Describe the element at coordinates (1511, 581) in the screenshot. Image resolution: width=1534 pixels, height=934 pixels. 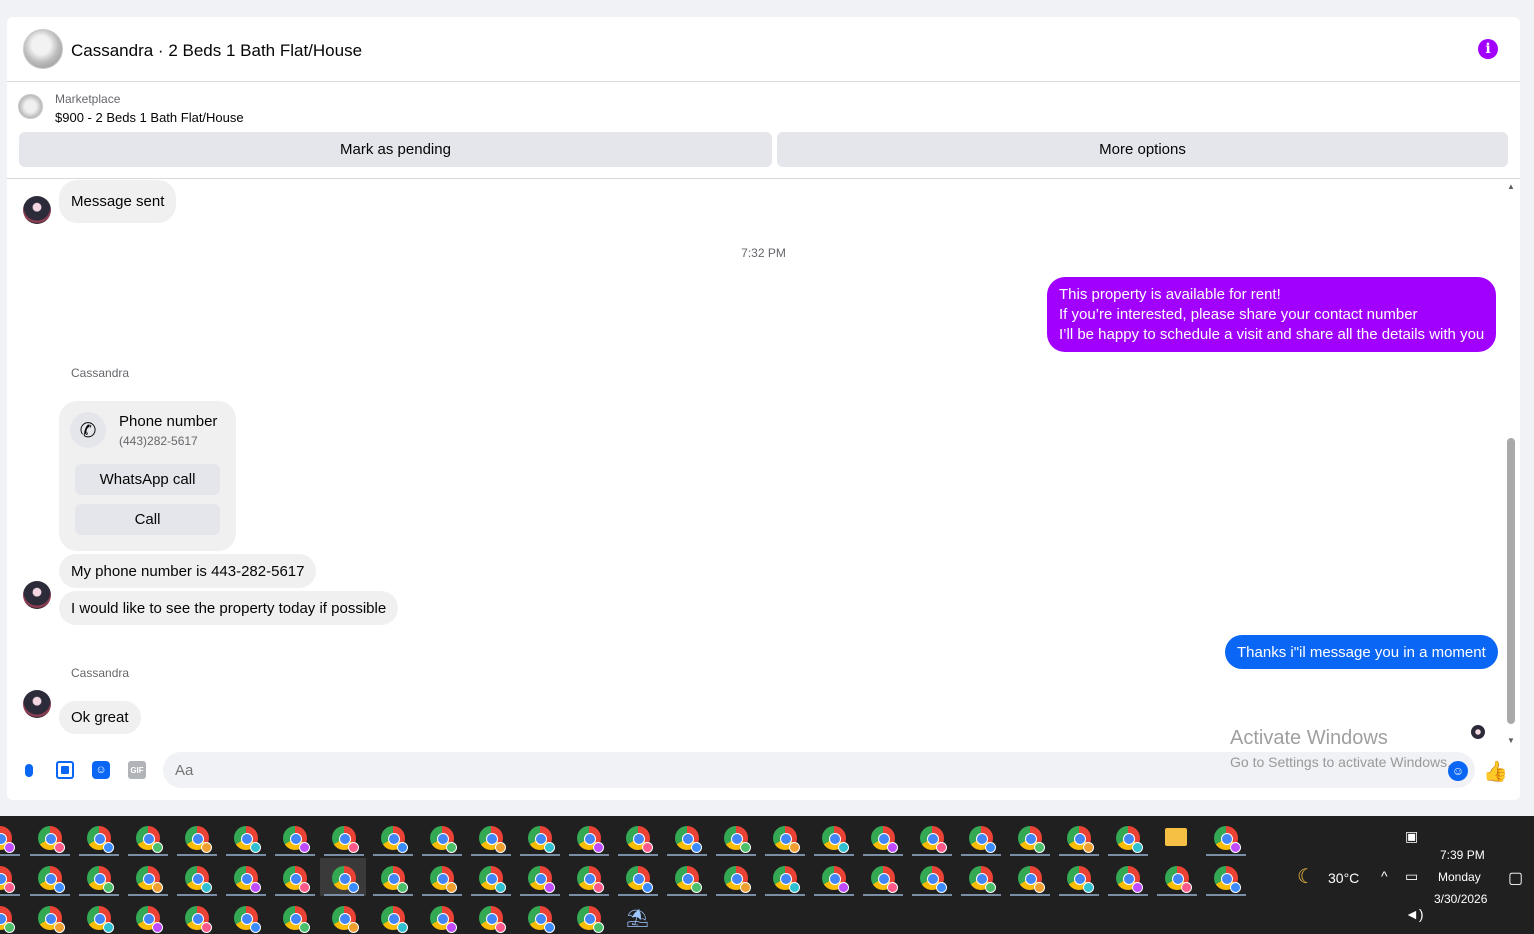
I see `scrollbar-thumb` at that location.